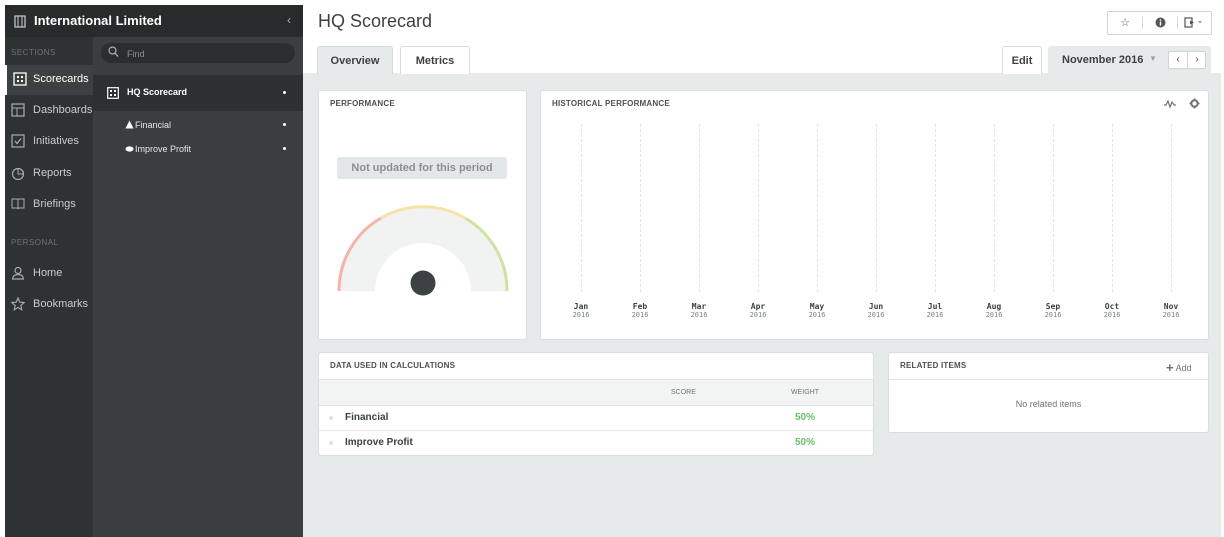 The height and width of the screenshot is (537, 1224). I want to click on bookmark-star-icon: ☆, so click(1125, 23).